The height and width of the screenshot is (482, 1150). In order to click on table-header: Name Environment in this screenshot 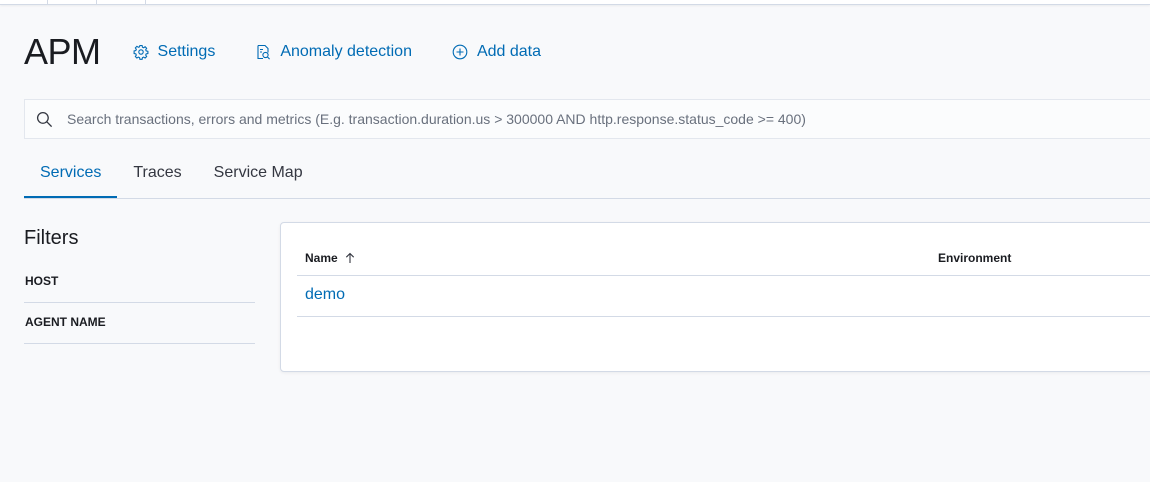, I will do `click(723, 260)`.